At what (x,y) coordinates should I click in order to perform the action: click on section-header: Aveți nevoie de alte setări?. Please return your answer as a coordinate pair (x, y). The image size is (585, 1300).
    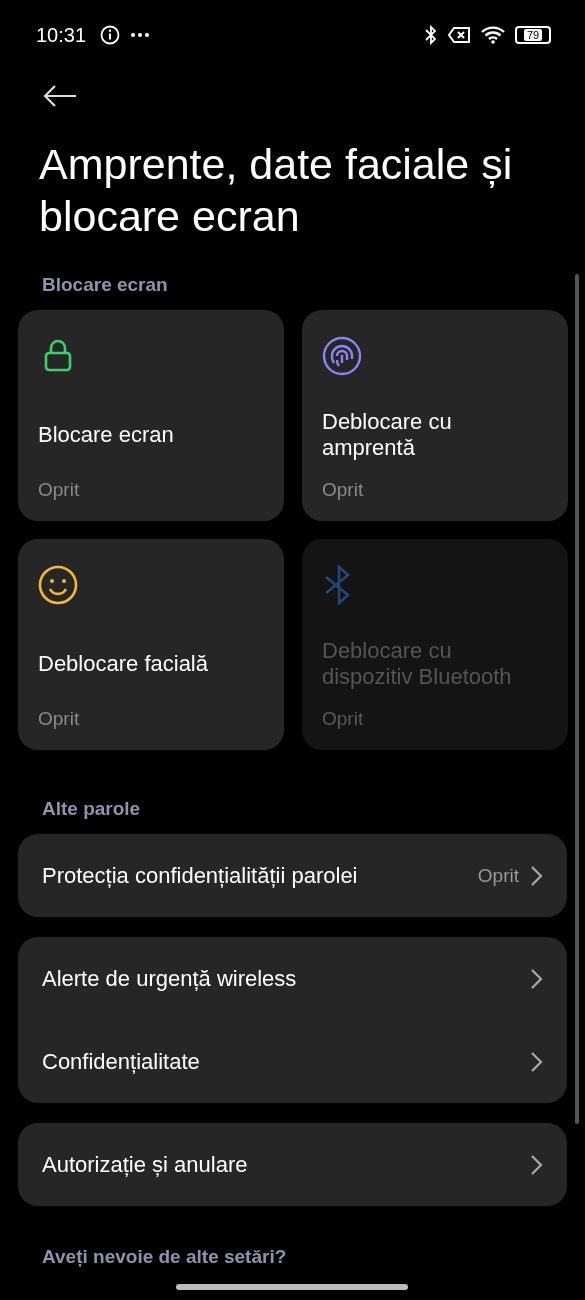
    Looking at the image, I should click on (165, 1257).